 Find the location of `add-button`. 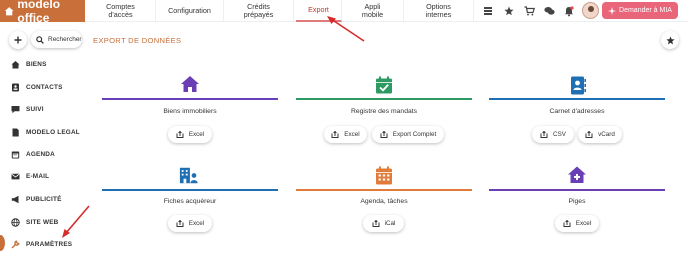

add-button is located at coordinates (18, 40).